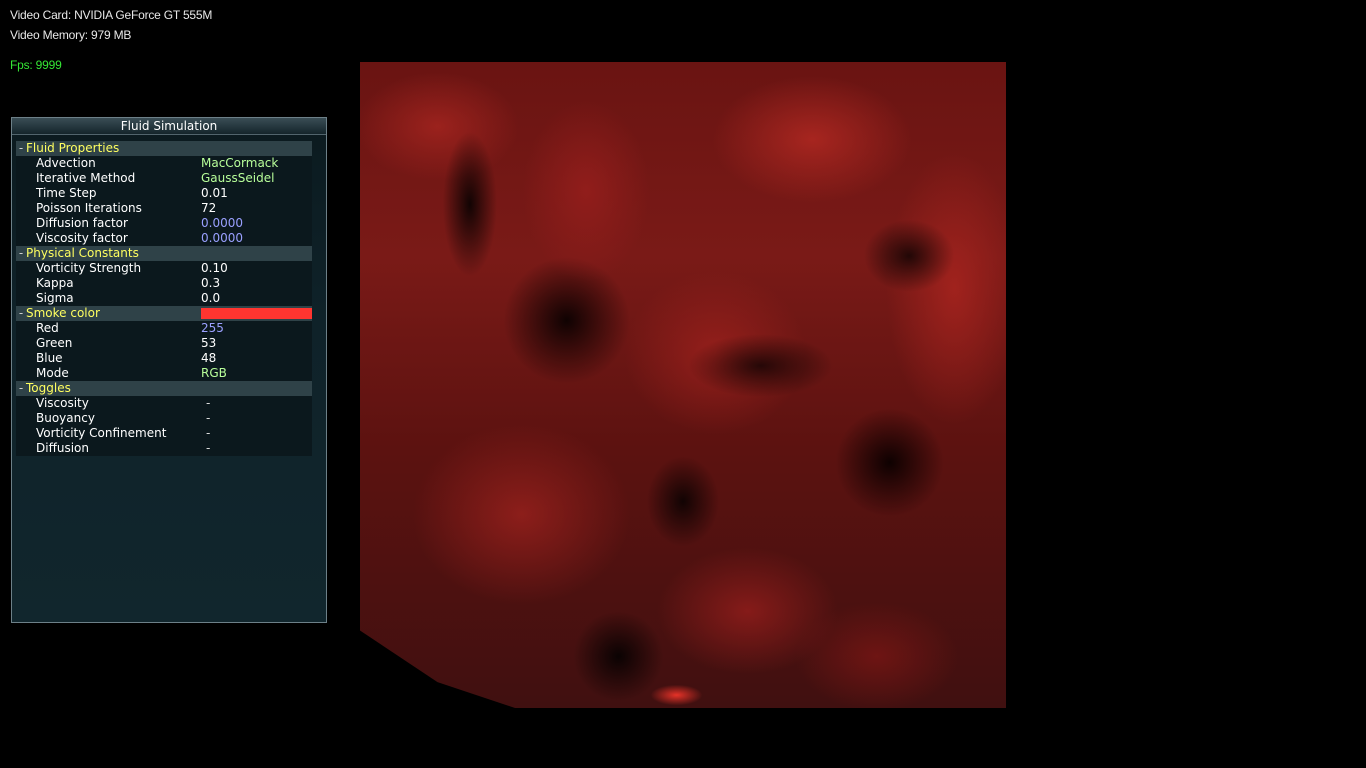  Describe the element at coordinates (208, 358) in the screenshot. I see `param-value: 48` at that location.